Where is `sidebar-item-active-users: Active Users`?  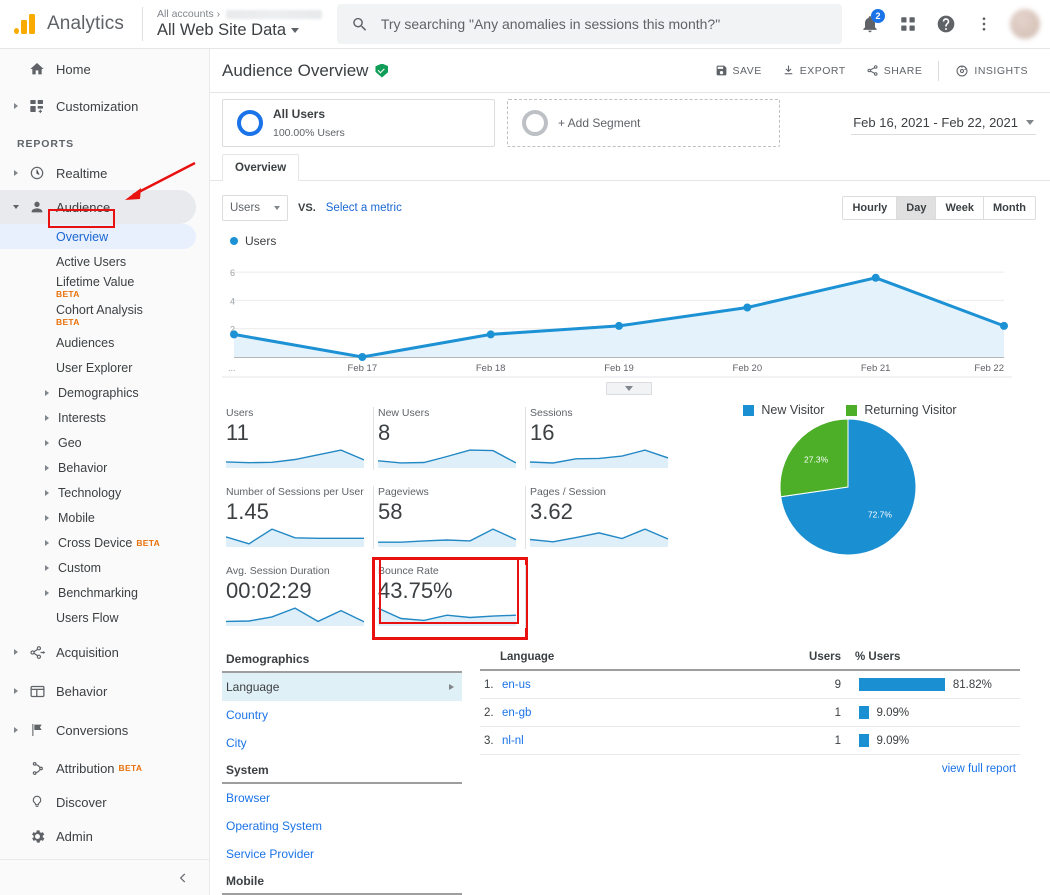 sidebar-item-active-users: Active Users is located at coordinates (104, 261).